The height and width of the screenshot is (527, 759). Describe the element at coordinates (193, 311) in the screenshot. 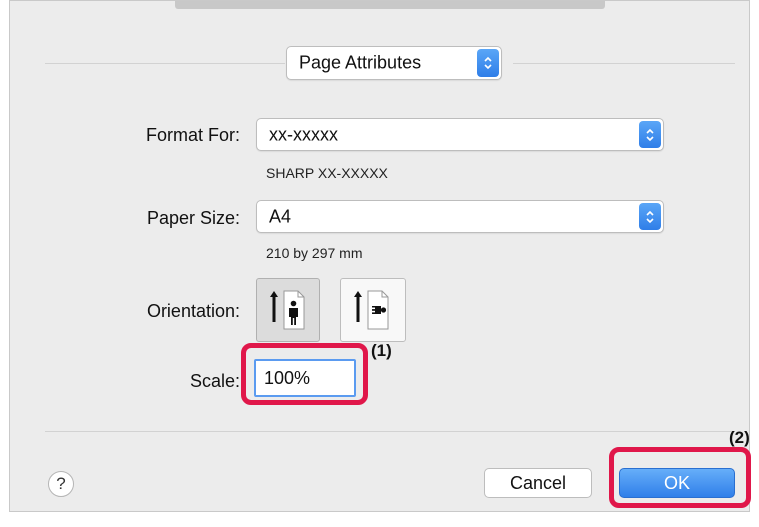

I see `orientation-label: Orientation:` at that location.